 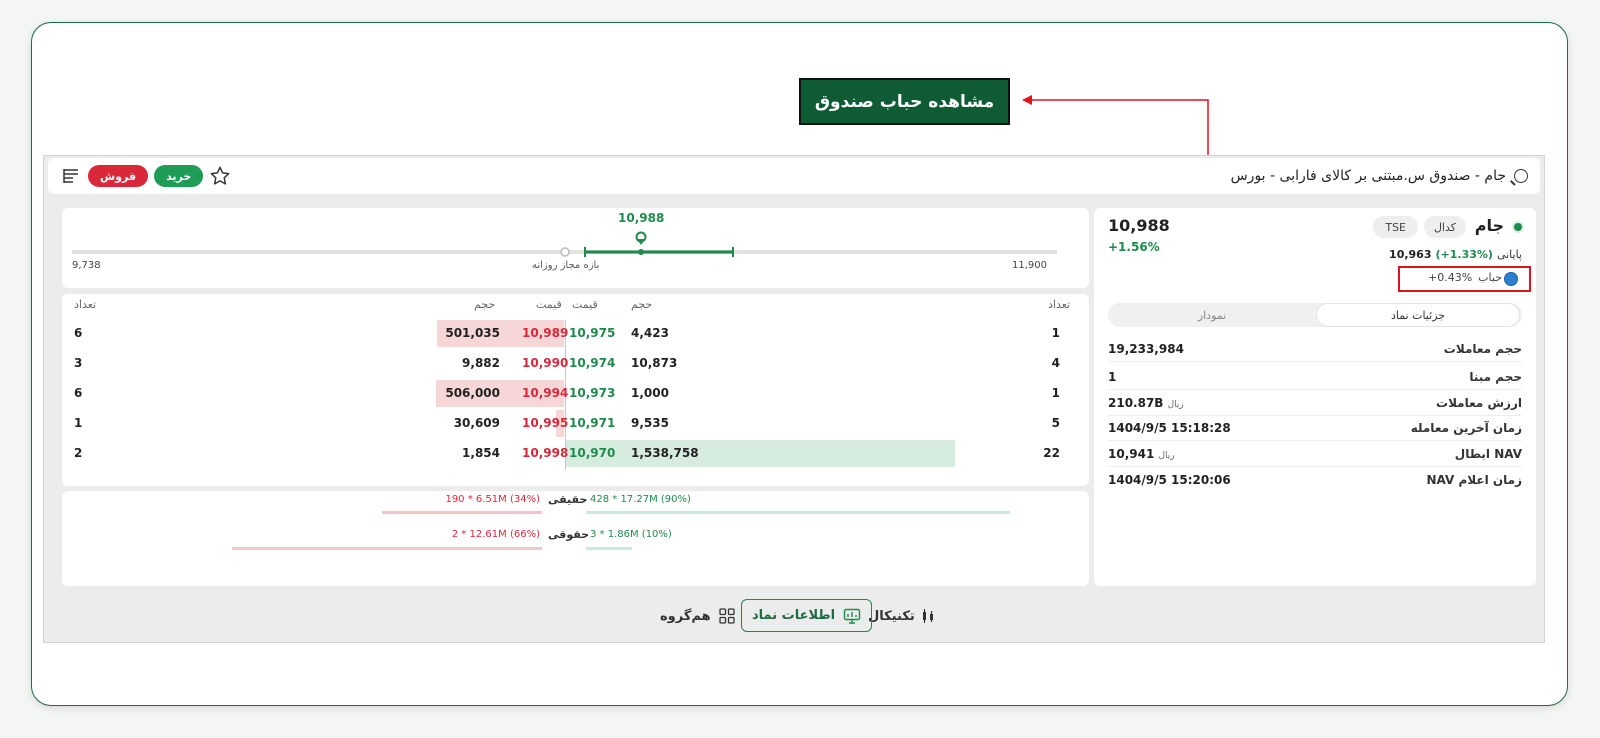 What do you see at coordinates (1479, 402) in the screenshot?
I see `info-label: ارزش معاملات` at bounding box center [1479, 402].